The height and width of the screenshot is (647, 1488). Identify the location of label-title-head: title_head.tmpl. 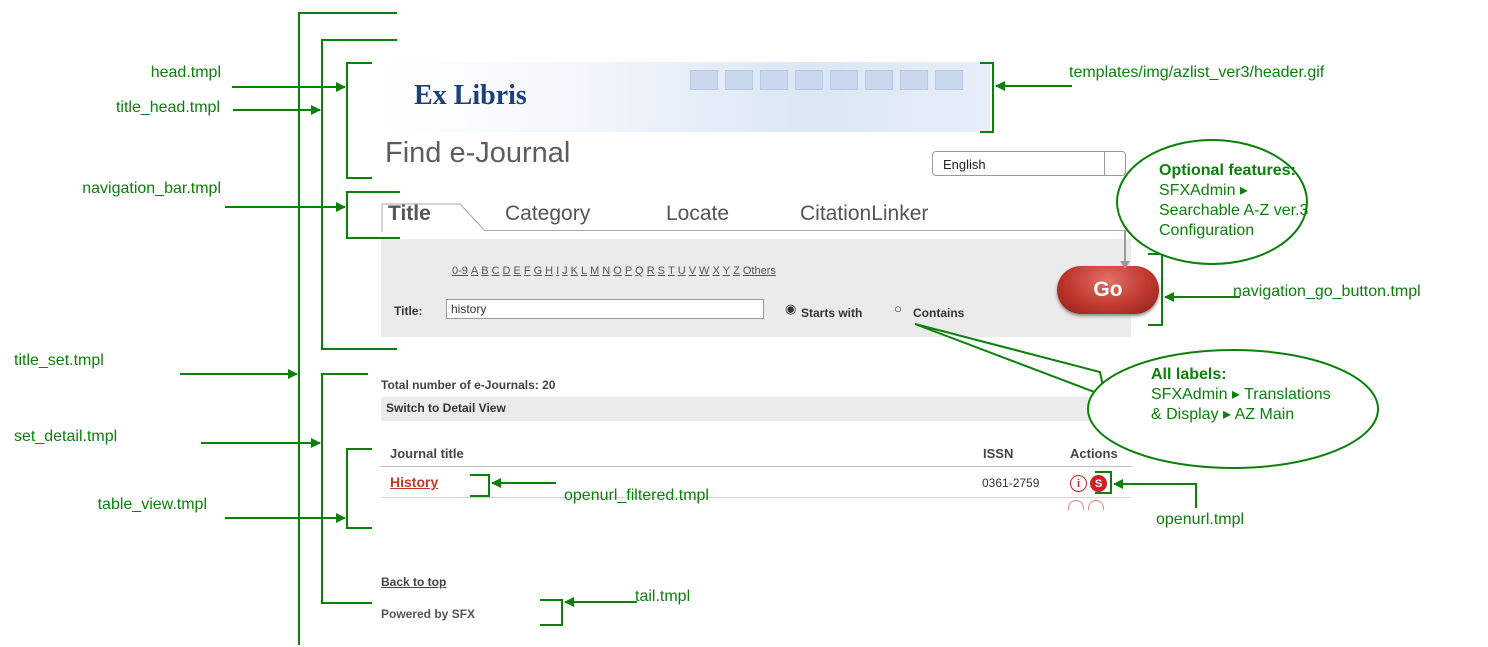
(167, 107).